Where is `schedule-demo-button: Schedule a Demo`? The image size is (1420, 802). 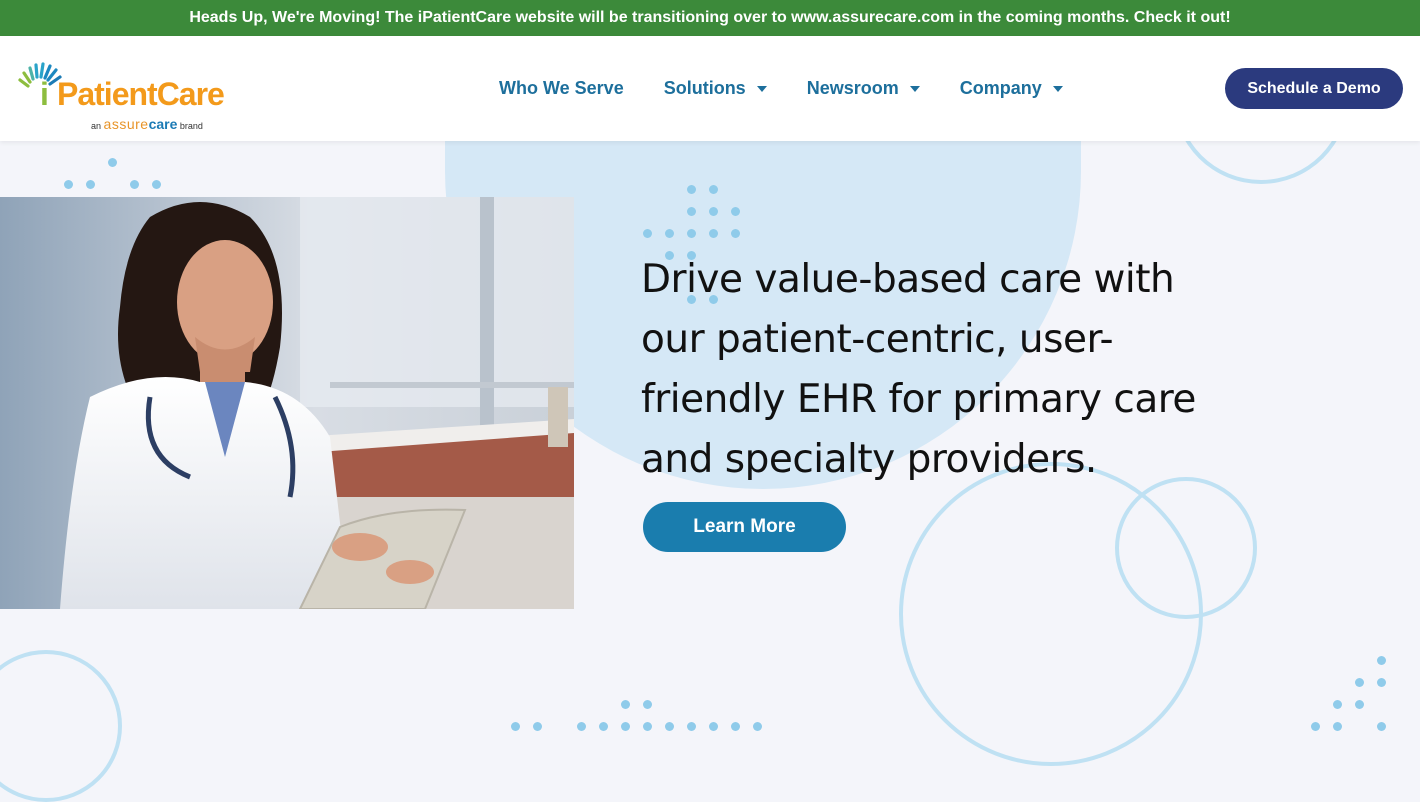 schedule-demo-button: Schedule a Demo is located at coordinates (1314, 88).